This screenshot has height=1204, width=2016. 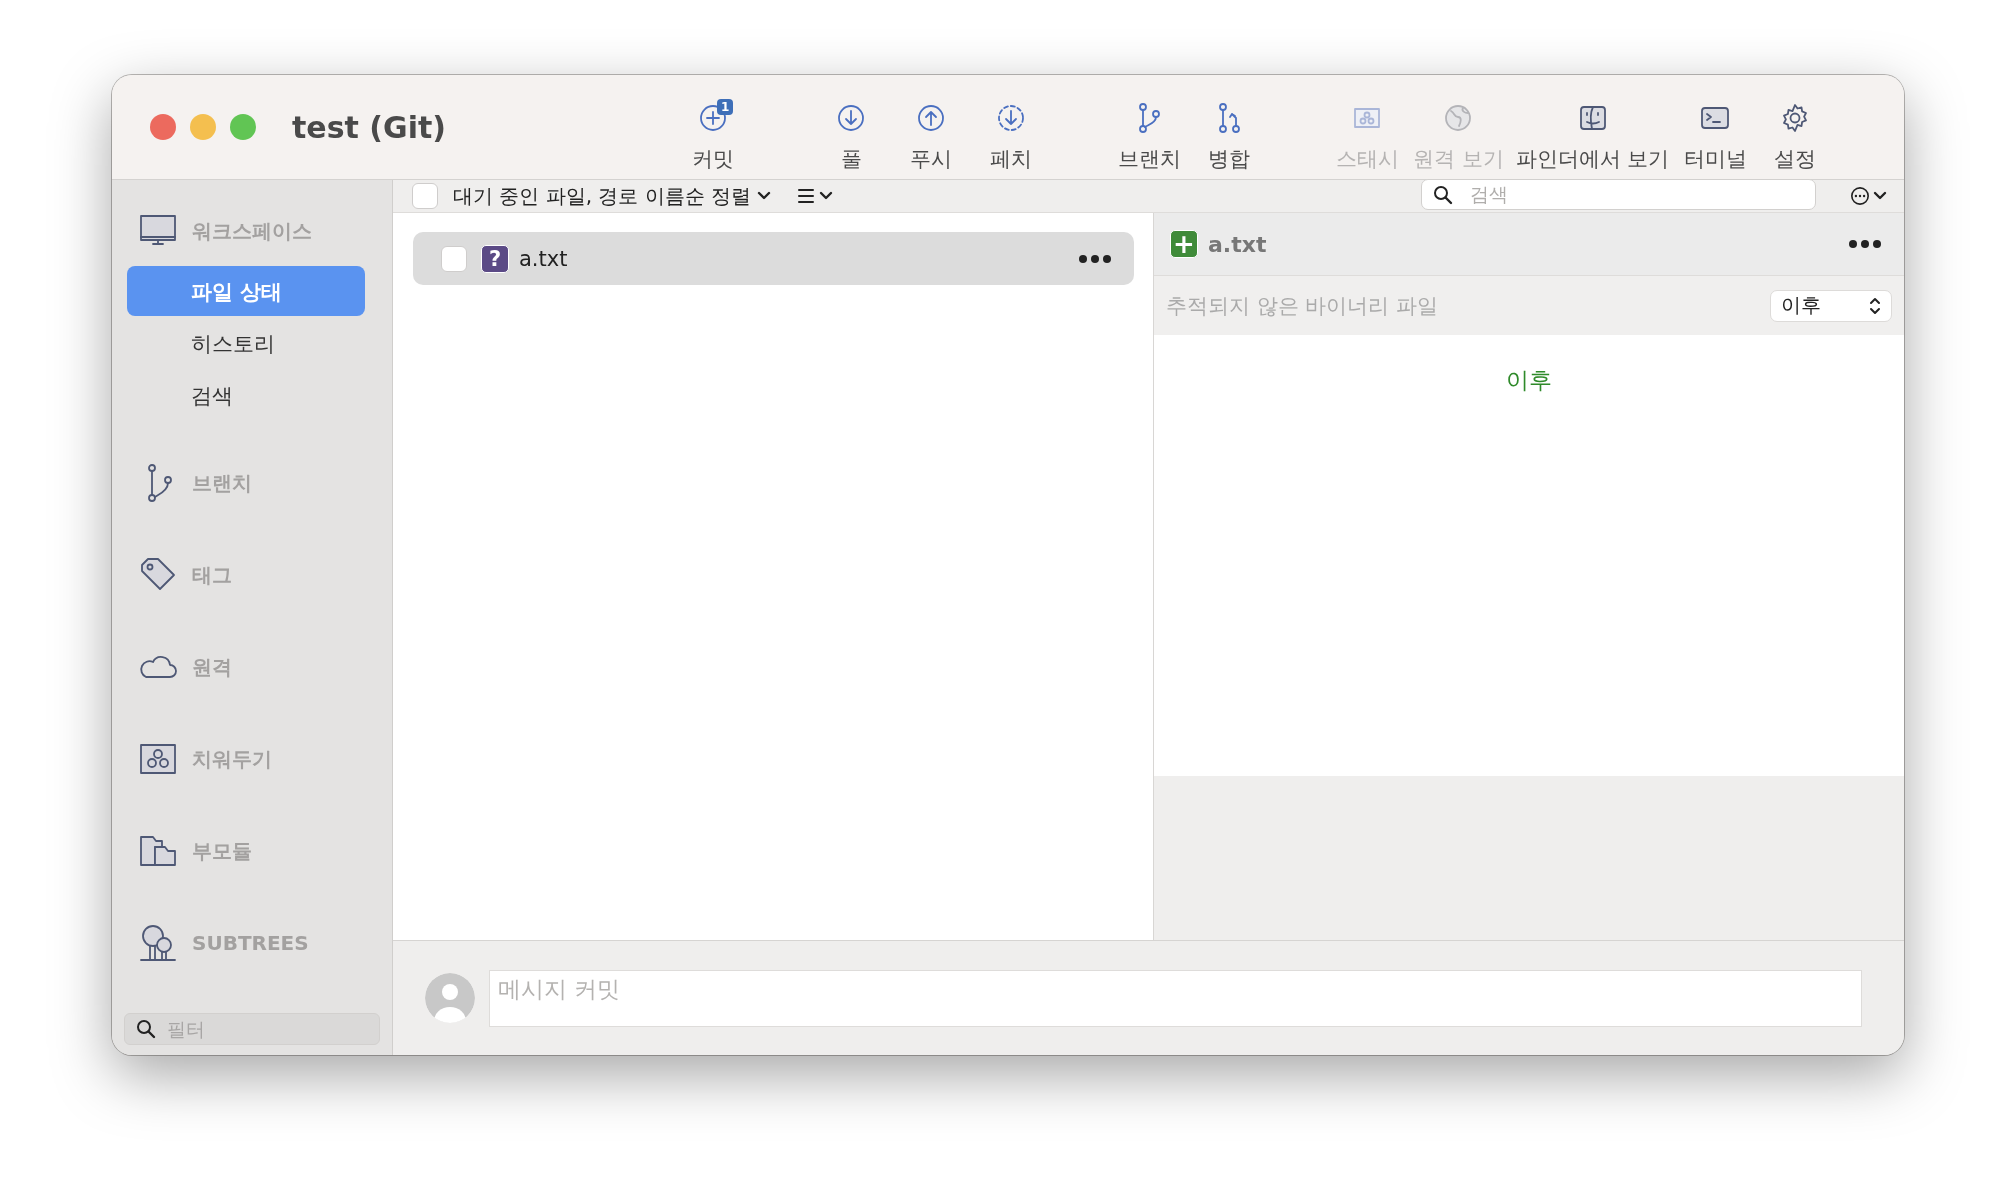 I want to click on diff-message: 추적되지 않은 바이너리 파일, so click(x=1303, y=306).